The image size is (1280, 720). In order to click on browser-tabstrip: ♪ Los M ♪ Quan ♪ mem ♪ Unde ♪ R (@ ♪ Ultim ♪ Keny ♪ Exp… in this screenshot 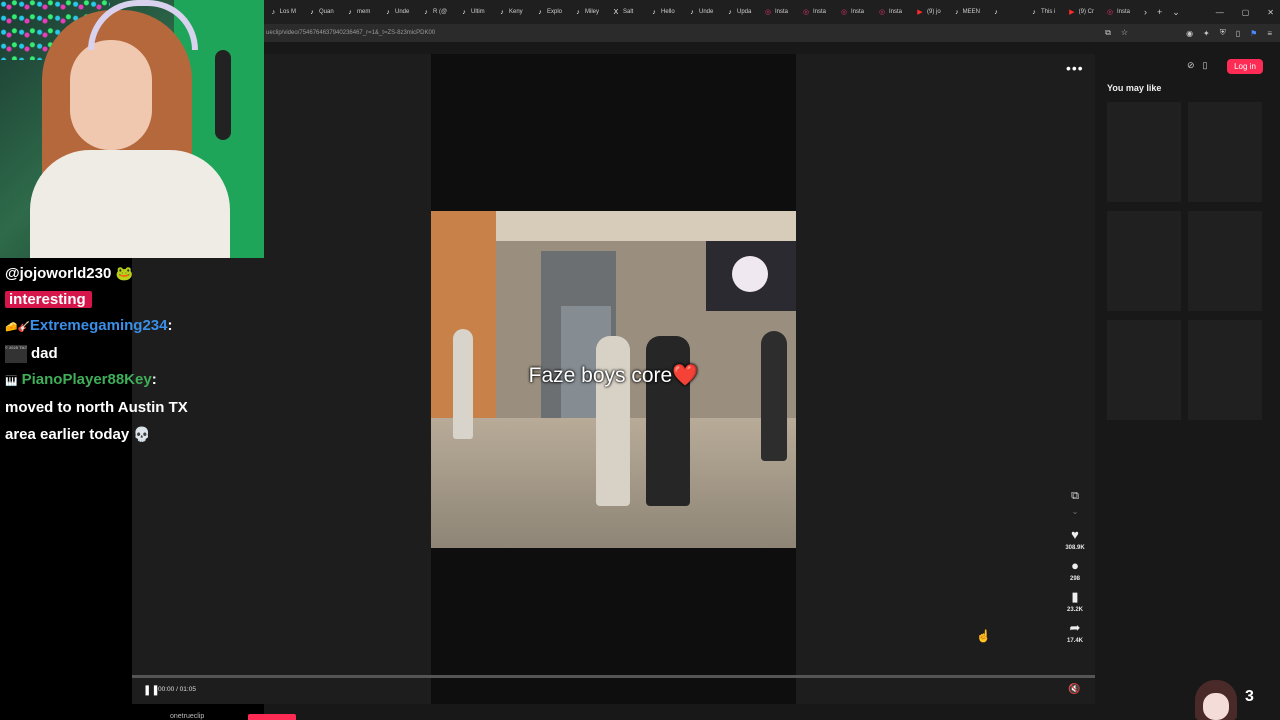, I will do `click(772, 12)`.